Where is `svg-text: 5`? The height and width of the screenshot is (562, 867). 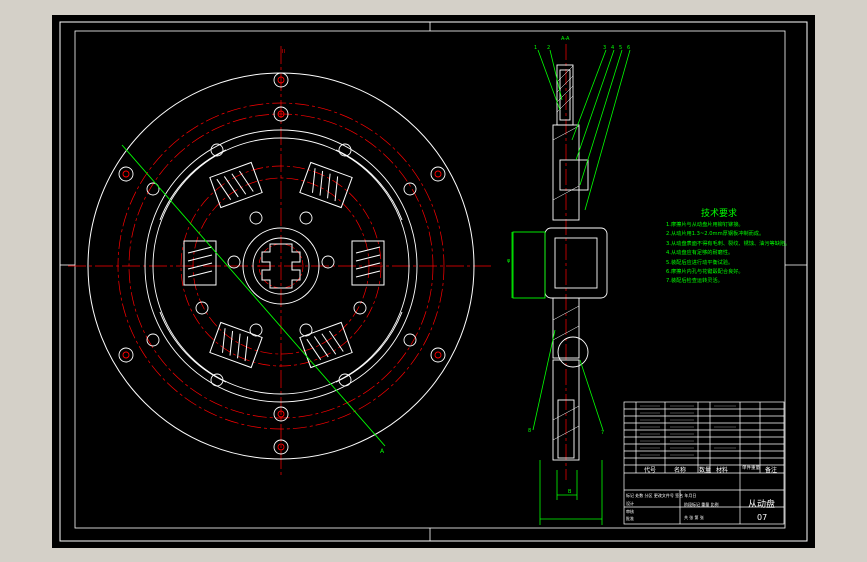
svg-text: 5 is located at coordinates (620, 48).